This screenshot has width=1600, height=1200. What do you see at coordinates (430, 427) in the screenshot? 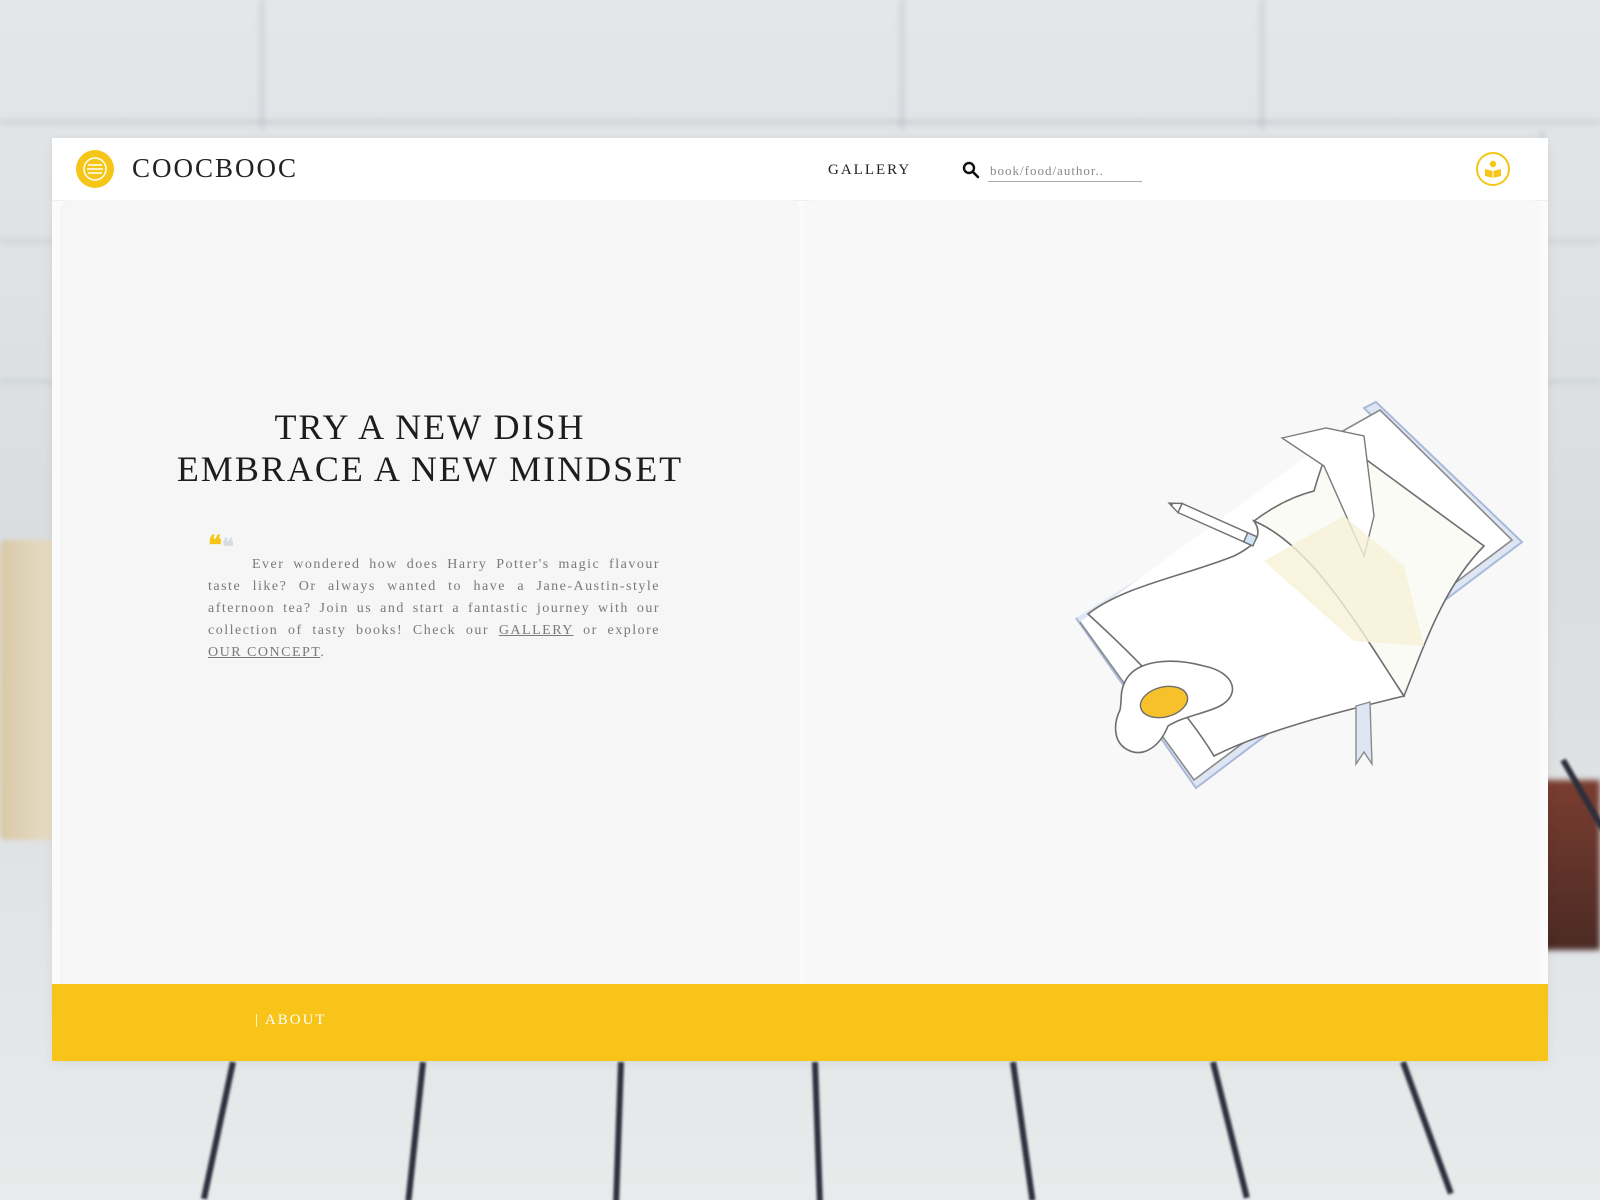
I see `headline-line-1: TRY A NEW DISH` at bounding box center [430, 427].